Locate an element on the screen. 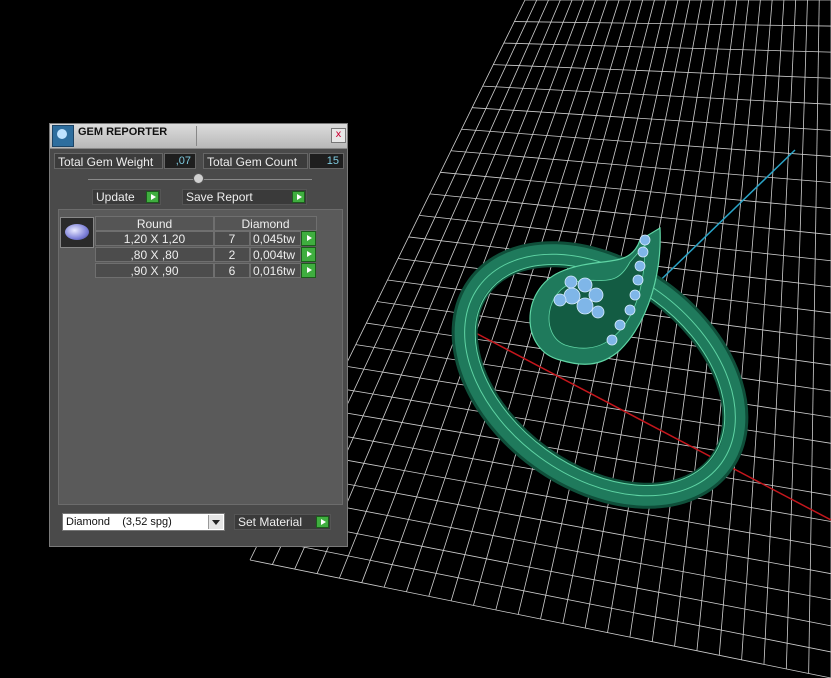  table-row-weight: 0,004tw is located at coordinates (275, 254).